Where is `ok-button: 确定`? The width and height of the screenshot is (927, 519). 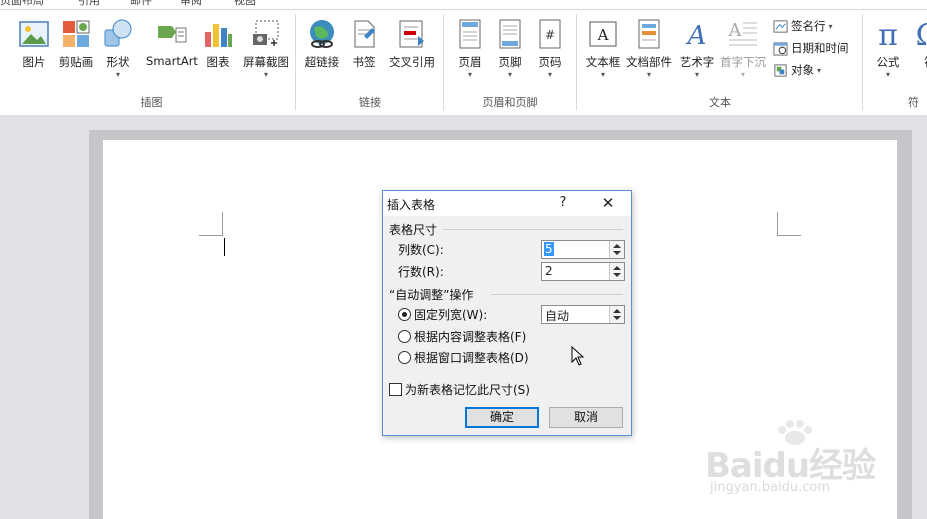 ok-button: 确定 is located at coordinates (502, 417).